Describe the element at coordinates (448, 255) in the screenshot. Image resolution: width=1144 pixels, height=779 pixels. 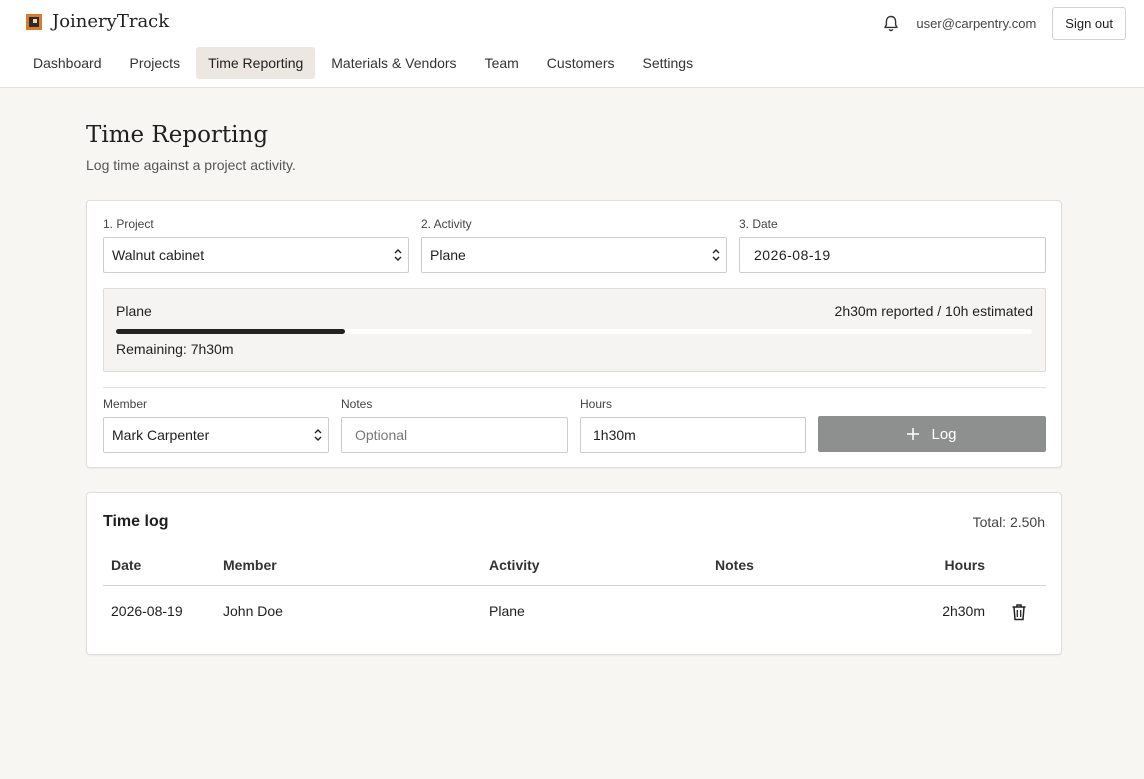
I see `activity-value: Plane` at that location.